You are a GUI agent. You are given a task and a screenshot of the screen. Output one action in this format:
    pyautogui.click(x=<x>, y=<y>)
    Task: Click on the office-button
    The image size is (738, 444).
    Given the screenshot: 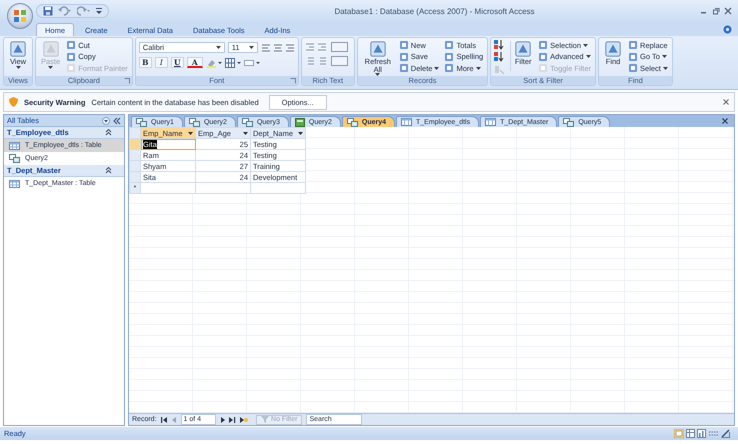 What is the action you would take?
    pyautogui.click(x=20, y=16)
    